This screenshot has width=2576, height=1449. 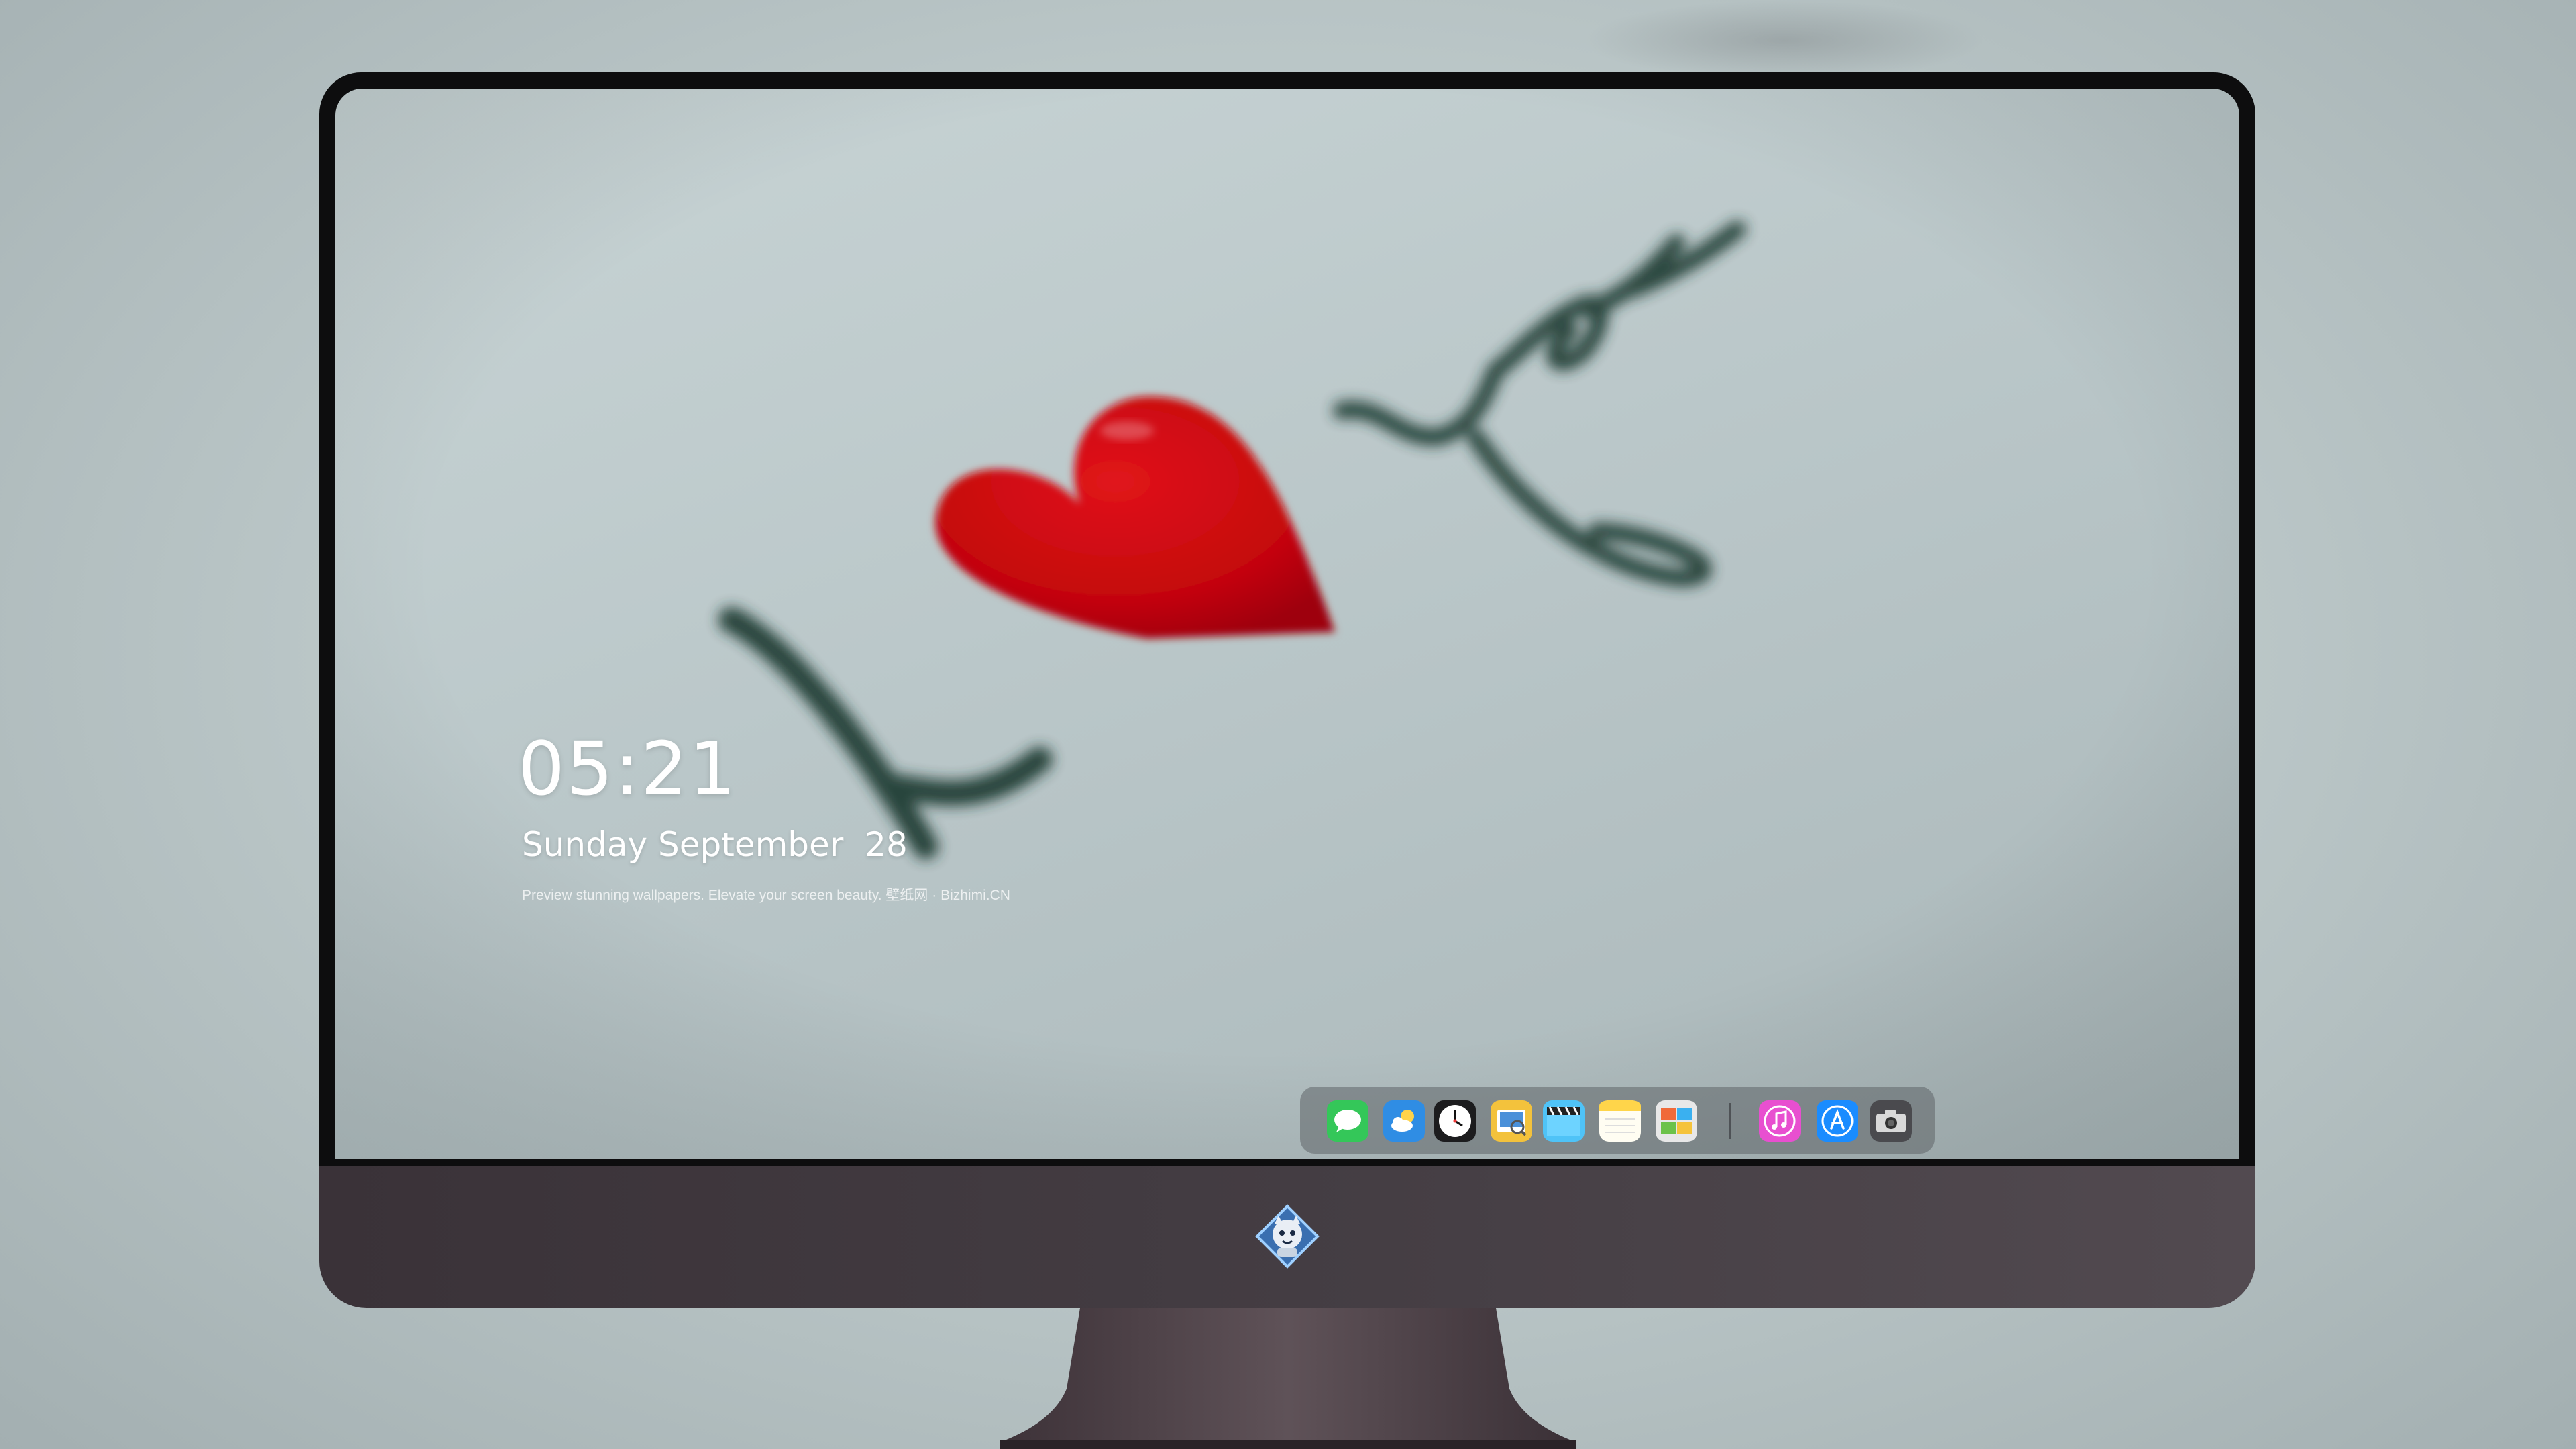 I want to click on background-blur, so click(x=1784, y=40).